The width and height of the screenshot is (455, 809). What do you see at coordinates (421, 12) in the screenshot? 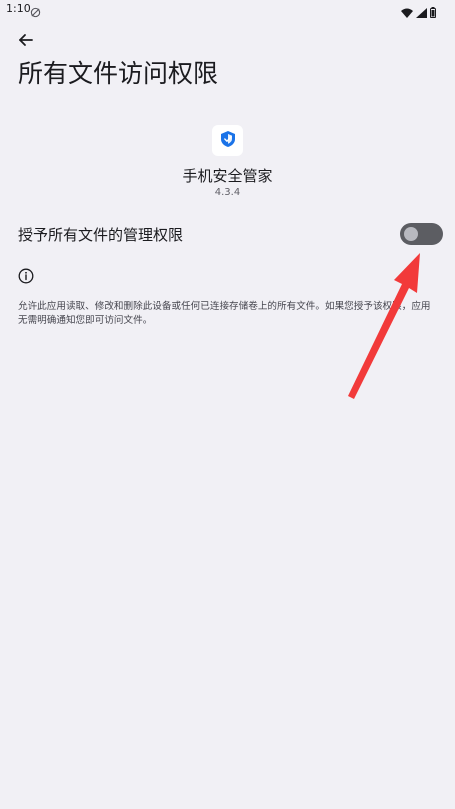
I see `signal-icon` at bounding box center [421, 12].